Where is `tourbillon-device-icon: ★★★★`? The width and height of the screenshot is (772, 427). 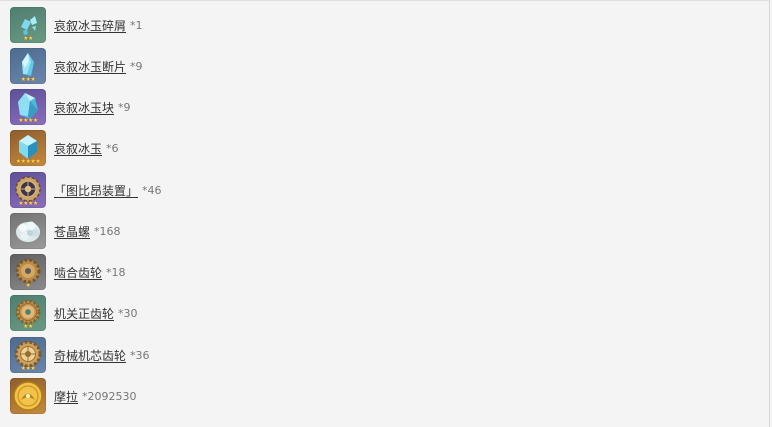 tourbillon-device-icon: ★★★★ is located at coordinates (28, 190).